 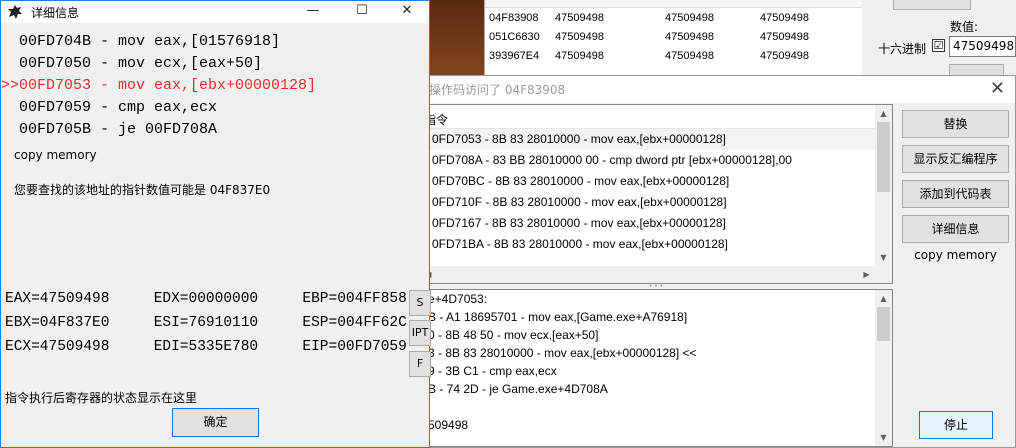 I want to click on detail-window-title: 详细信息, so click(x=55, y=13).